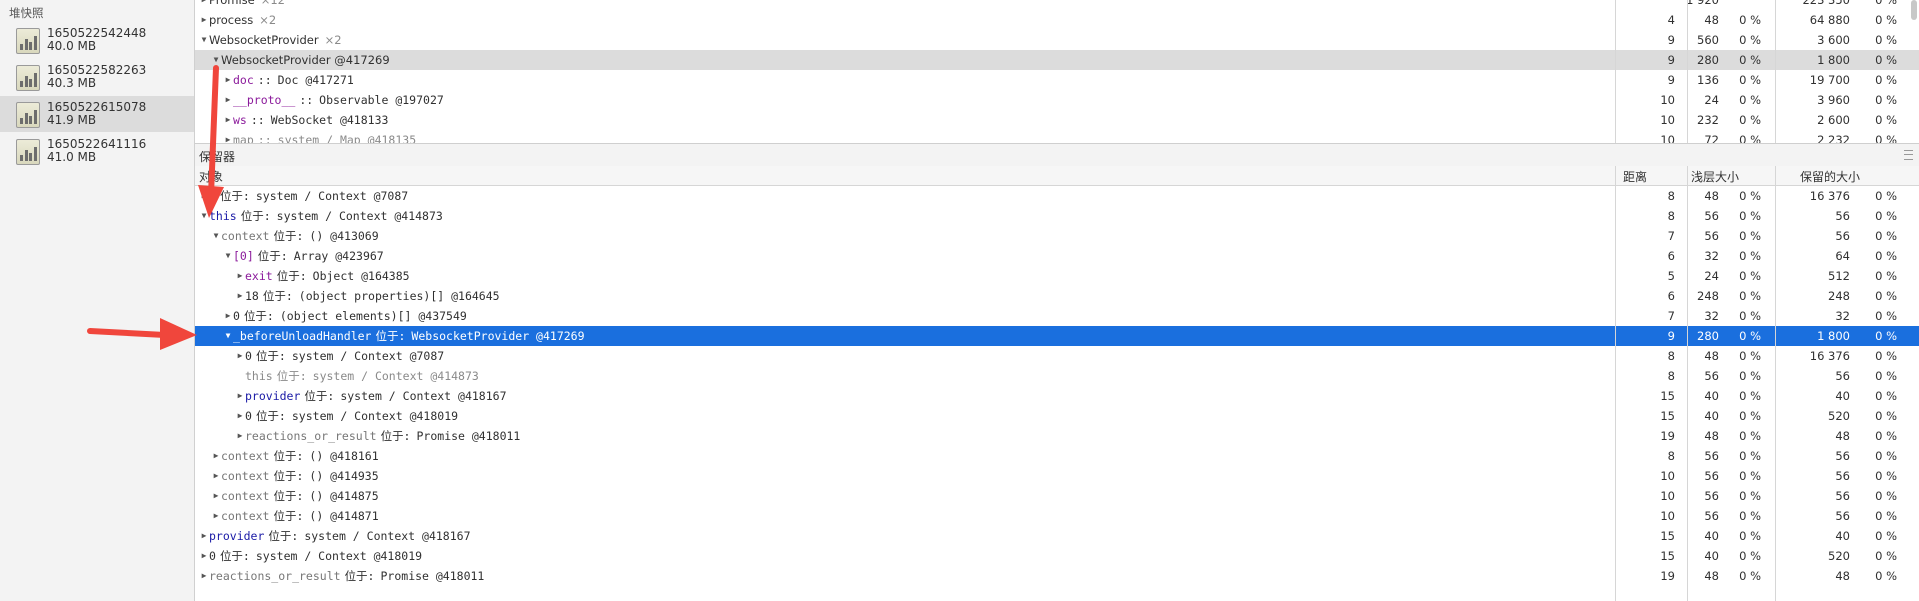 The width and height of the screenshot is (1919, 601). I want to click on column-distance: 距离, so click(1635, 176).